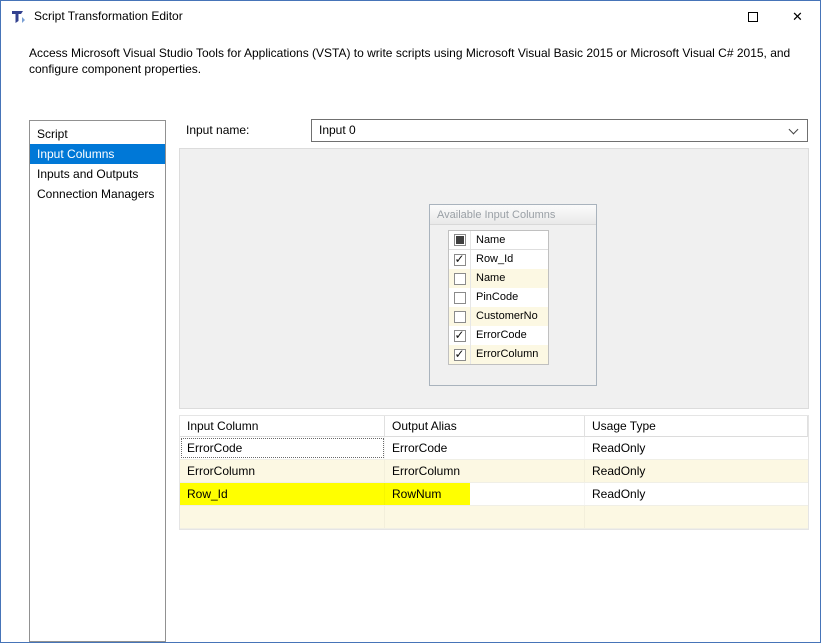  I want to click on window-controls: ✕, so click(775, 16).